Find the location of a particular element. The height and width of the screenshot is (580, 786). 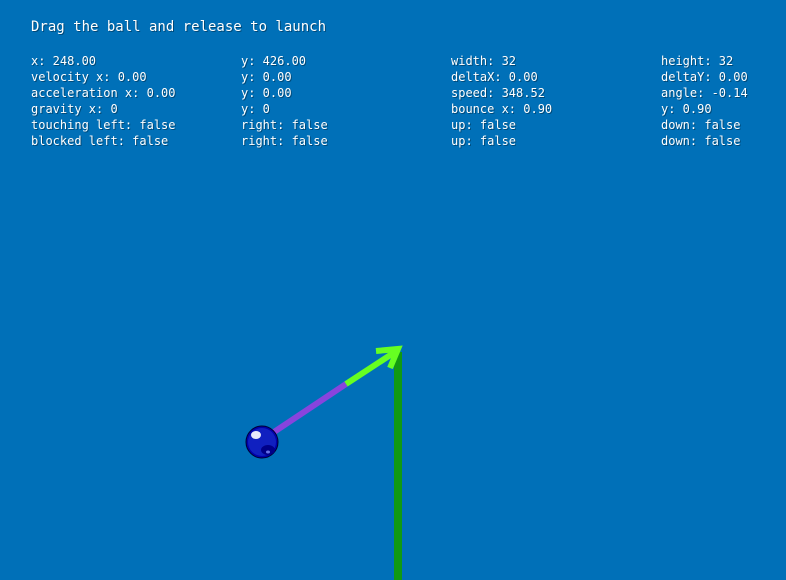

debug-touching-left: touching left: false is located at coordinates (103, 125).